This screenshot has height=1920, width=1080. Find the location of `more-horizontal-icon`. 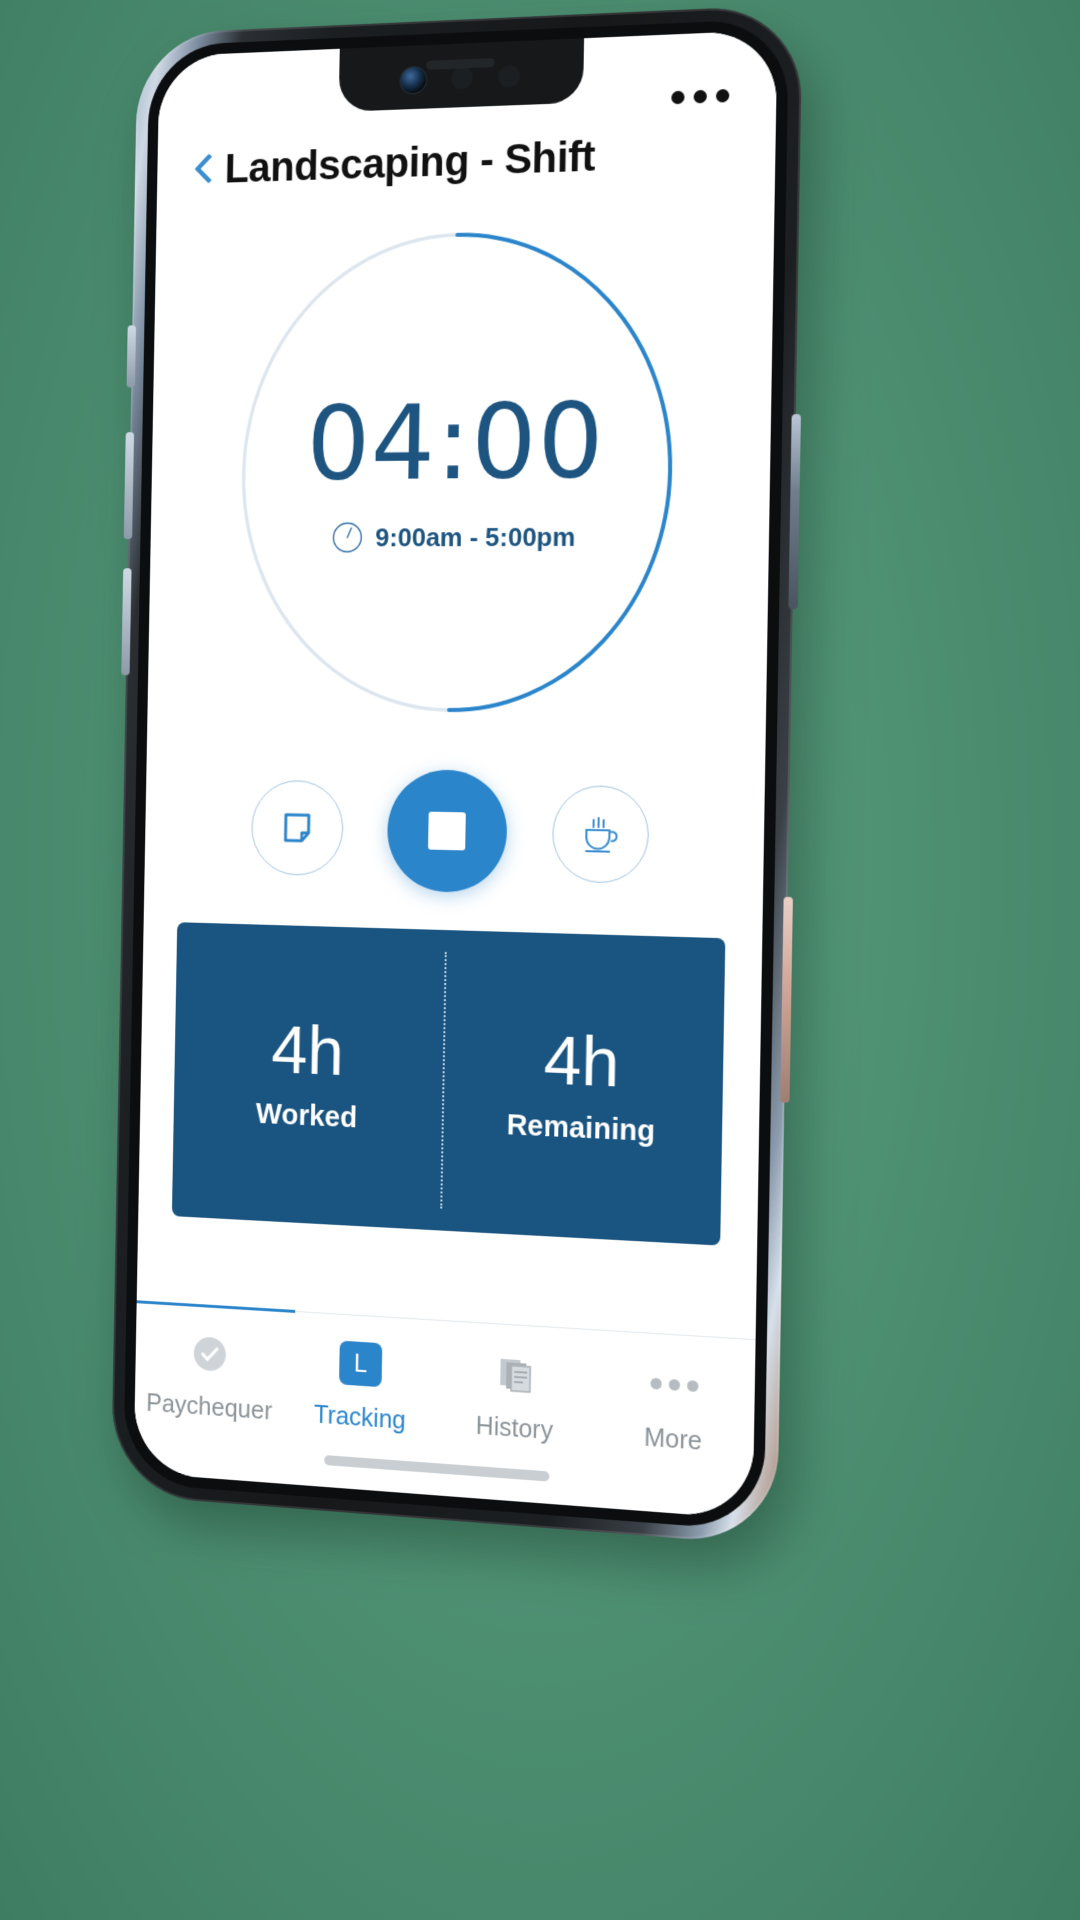

more-horizontal-icon is located at coordinates (700, 96).